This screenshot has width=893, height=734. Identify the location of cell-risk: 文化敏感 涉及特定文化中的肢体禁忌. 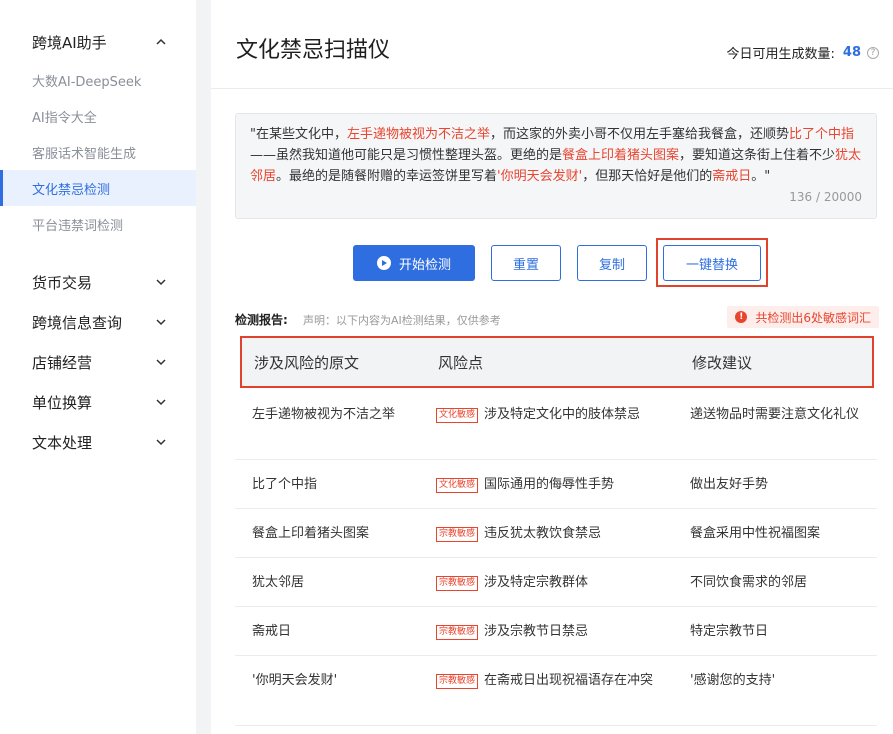
(551, 414).